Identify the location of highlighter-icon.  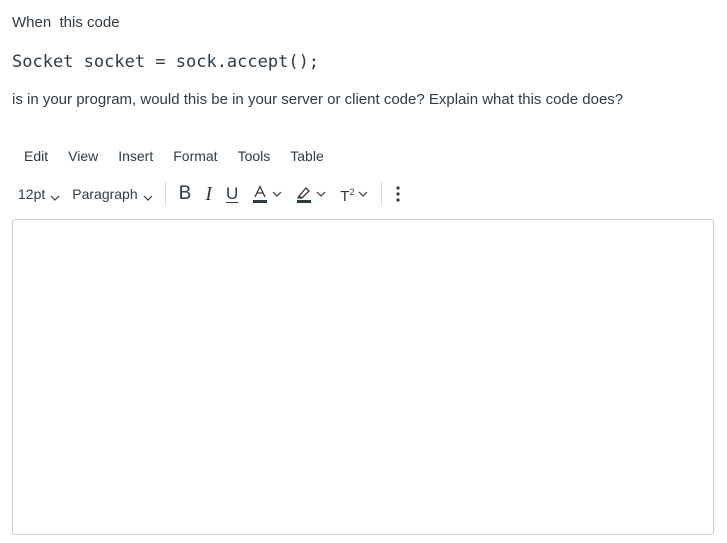
(304, 194).